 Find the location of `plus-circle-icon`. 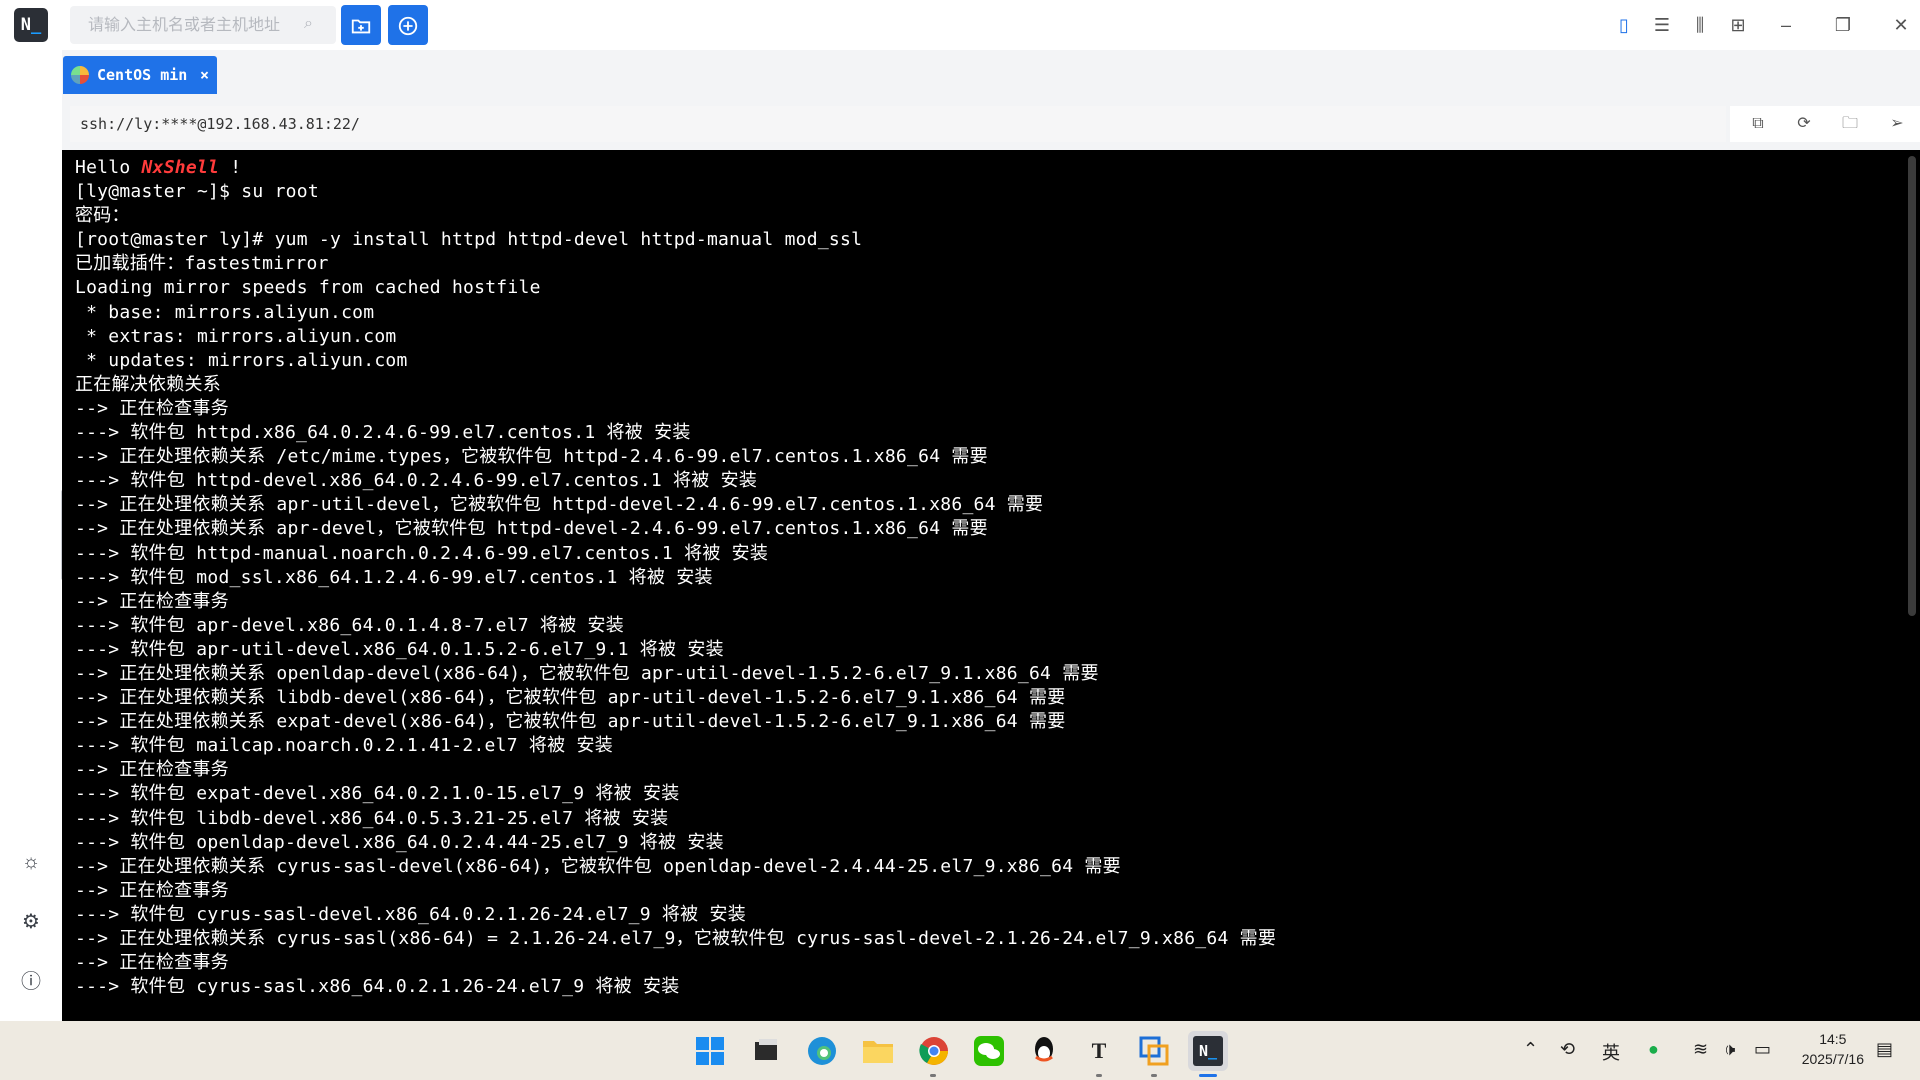

plus-circle-icon is located at coordinates (408, 25).